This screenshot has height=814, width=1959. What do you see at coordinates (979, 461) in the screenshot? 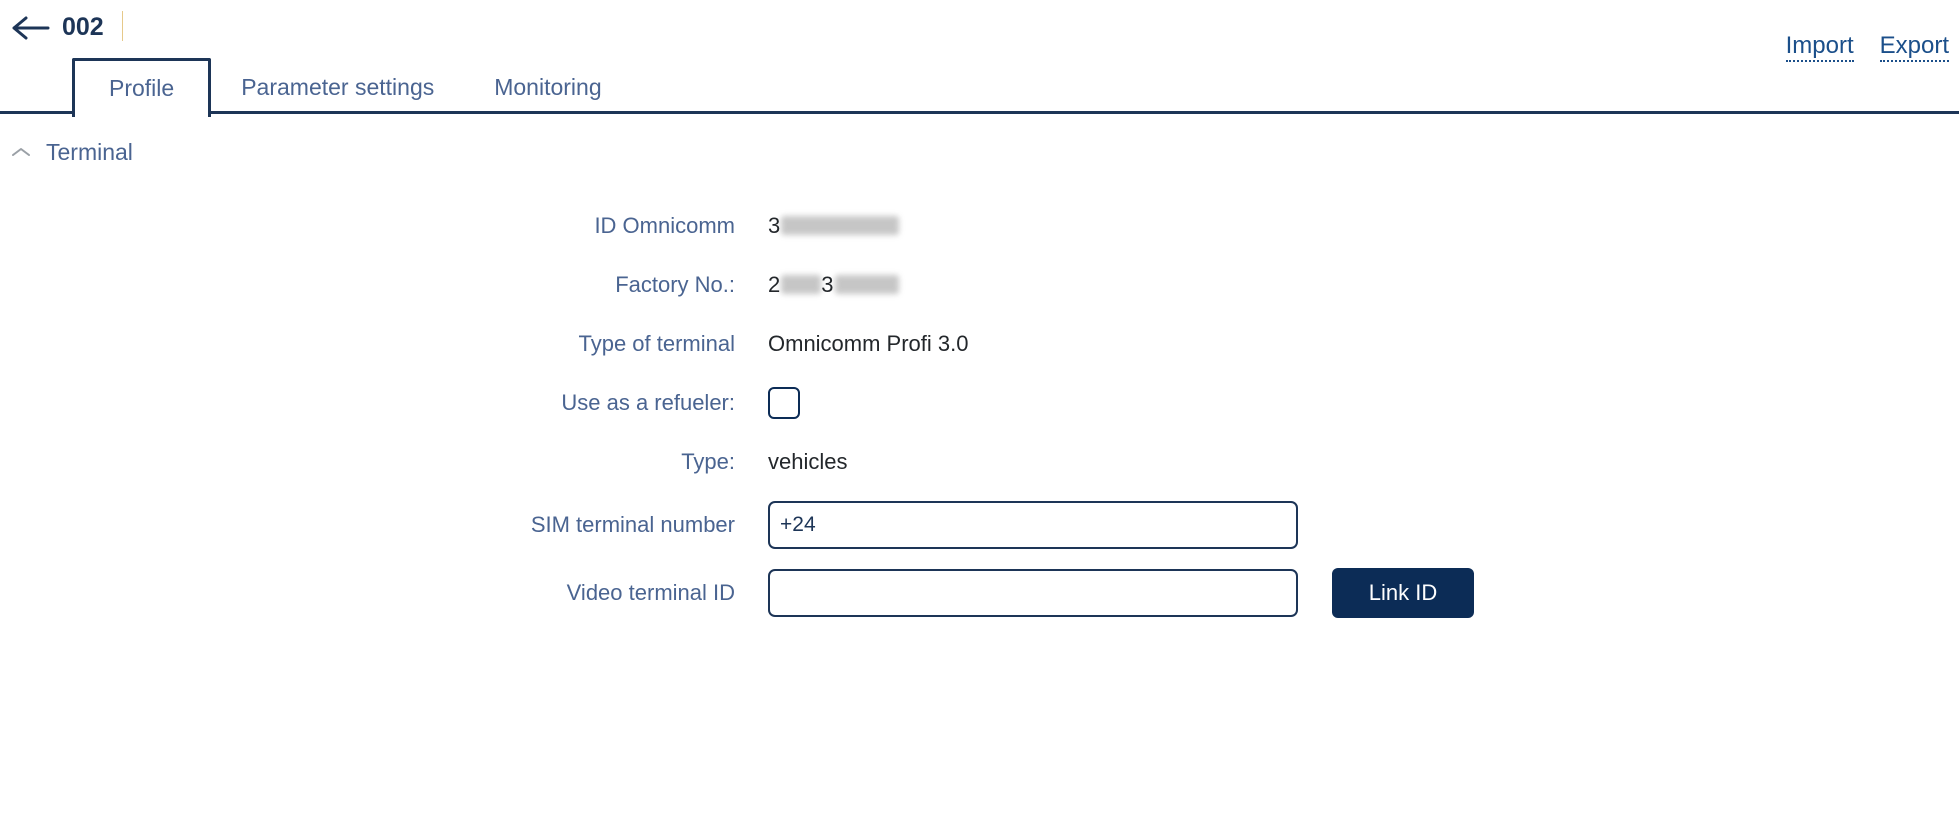
I see `form-row-type: Type: vehicles` at bounding box center [979, 461].